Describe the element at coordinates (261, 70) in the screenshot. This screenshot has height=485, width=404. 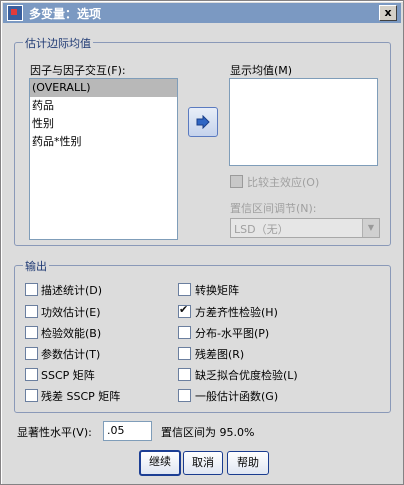
I see `display-means-label: 显示均值(M)` at that location.